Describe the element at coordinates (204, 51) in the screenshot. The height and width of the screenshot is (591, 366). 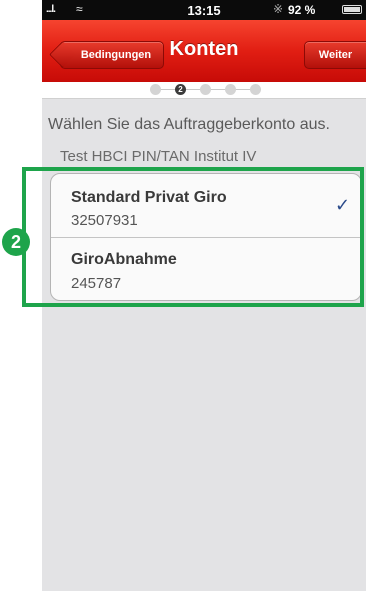
I see `navigation-bar: Bedingungen Konten Weiter` at that location.